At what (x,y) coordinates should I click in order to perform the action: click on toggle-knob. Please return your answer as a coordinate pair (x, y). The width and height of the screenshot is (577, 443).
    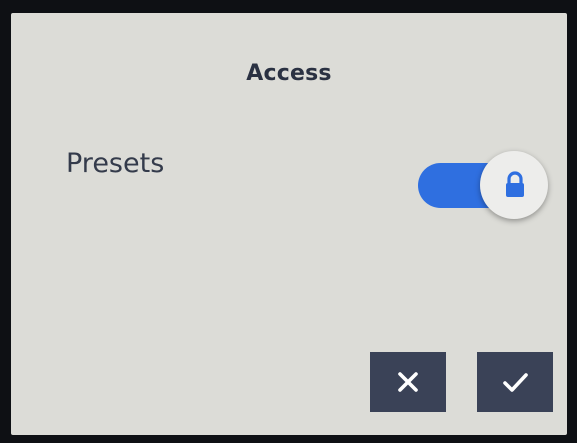
    Looking at the image, I should click on (514, 185).